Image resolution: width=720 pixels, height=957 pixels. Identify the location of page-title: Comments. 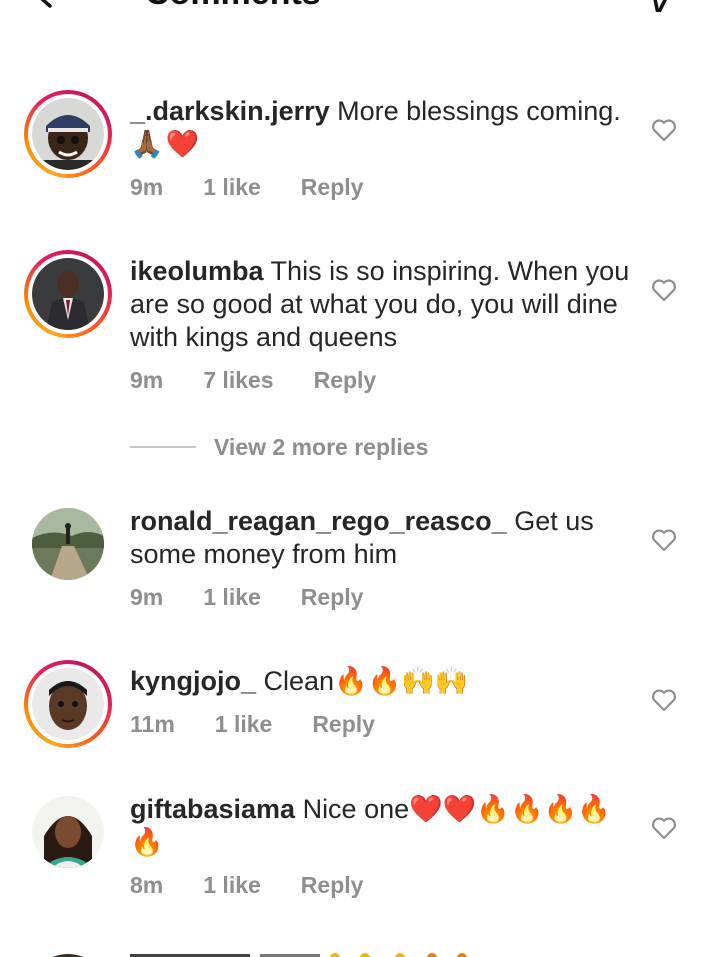
(233, 6).